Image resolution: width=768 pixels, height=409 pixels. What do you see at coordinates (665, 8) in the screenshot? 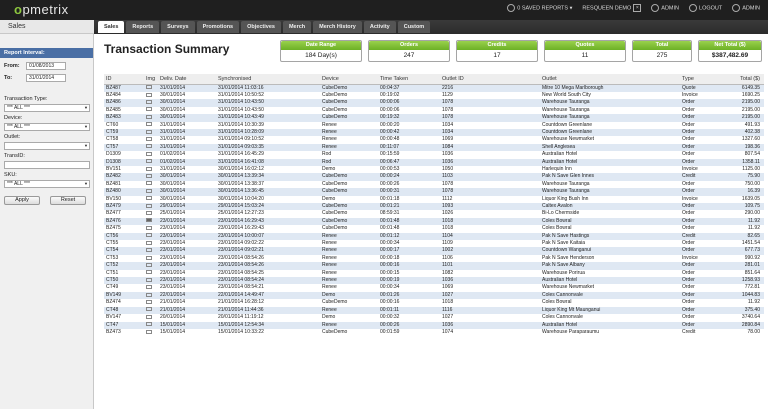
I see `admin-link-1: ADMIN` at bounding box center [665, 8].